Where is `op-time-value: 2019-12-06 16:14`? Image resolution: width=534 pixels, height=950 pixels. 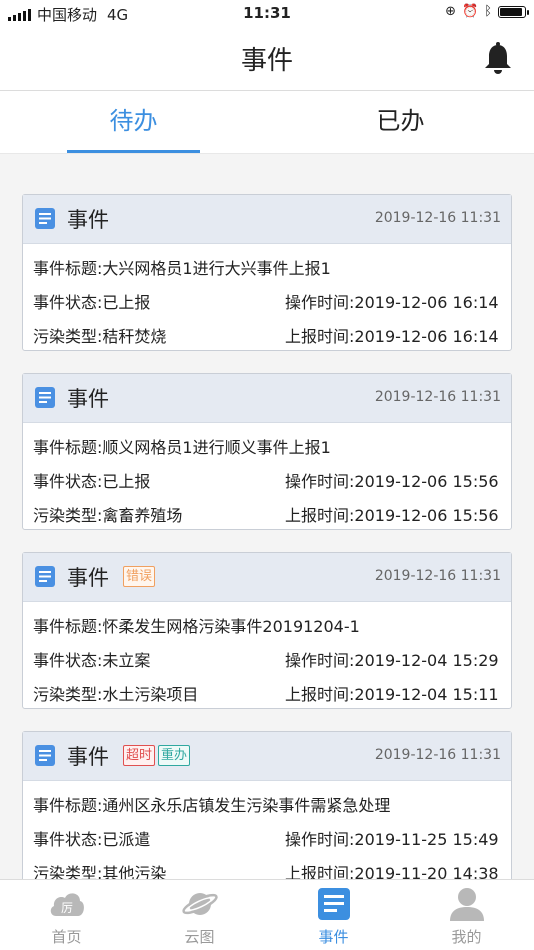 op-time-value: 2019-12-06 16:14 is located at coordinates (426, 302).